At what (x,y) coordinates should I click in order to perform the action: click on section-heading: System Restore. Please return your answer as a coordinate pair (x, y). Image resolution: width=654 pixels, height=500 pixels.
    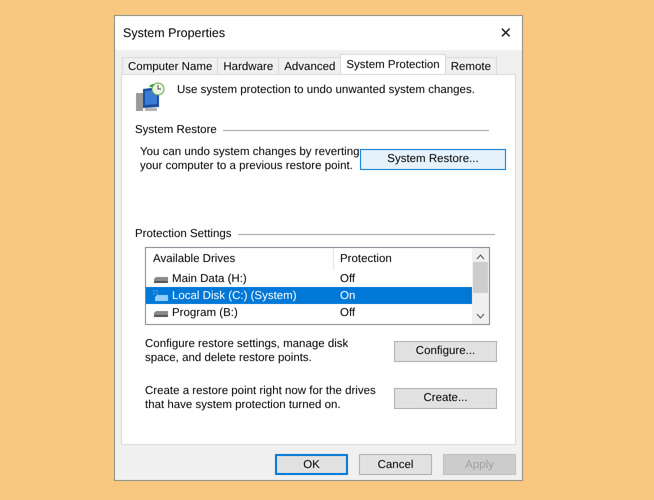
    Looking at the image, I should click on (176, 130).